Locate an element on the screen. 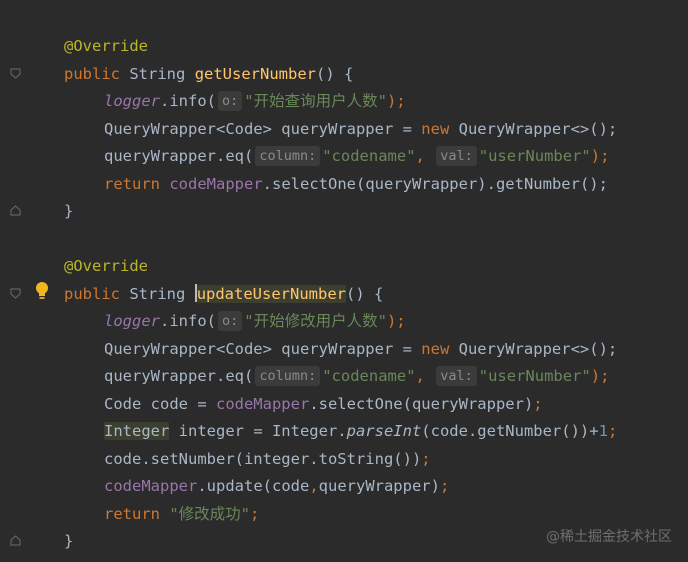  code-line: logger.info(o: "开始查询用户人数"); is located at coordinates (255, 101).